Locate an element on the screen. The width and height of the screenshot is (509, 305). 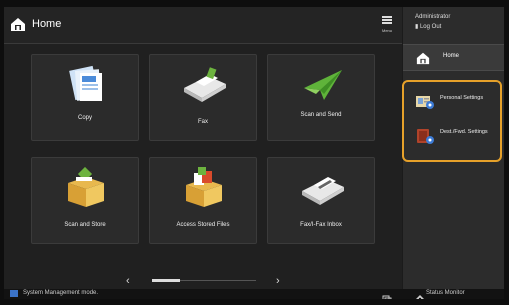
tile-access-files: Access Stored Files is located at coordinates (203, 200).